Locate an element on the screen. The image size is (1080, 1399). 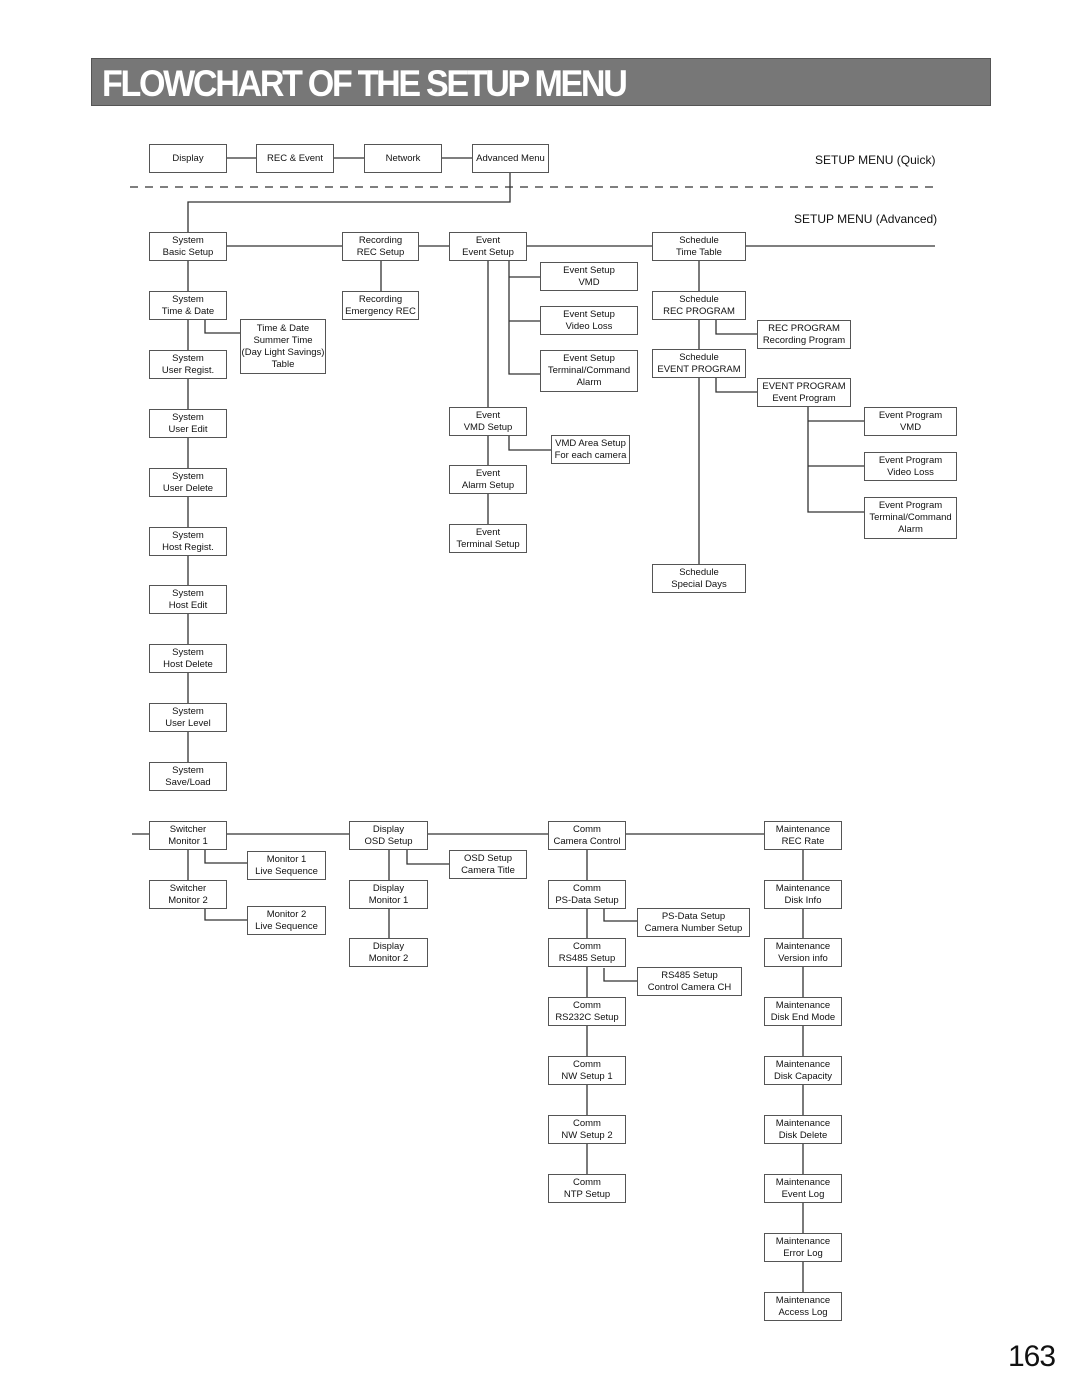
node-maintenance-access-log: Maintenance Access Log is located at coordinates (803, 1306).